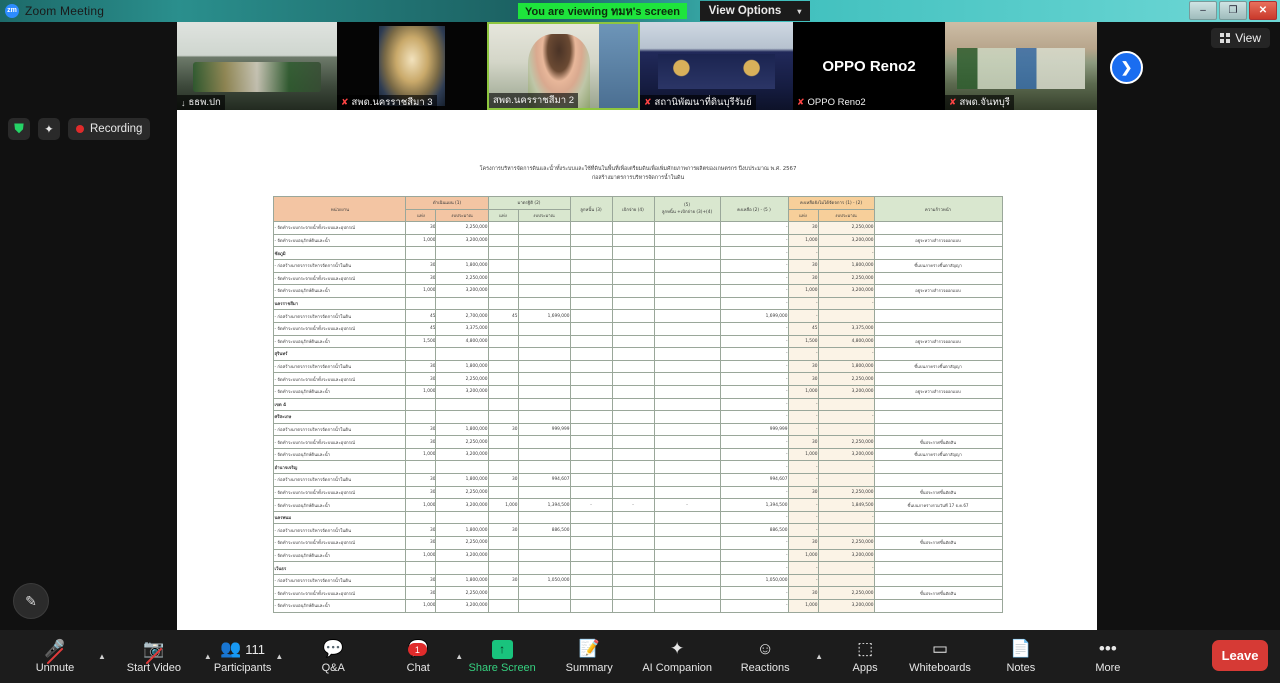 The width and height of the screenshot is (1280, 683). Describe the element at coordinates (638, 517) in the screenshot. I see `table-row: นครพนม - - -` at that location.